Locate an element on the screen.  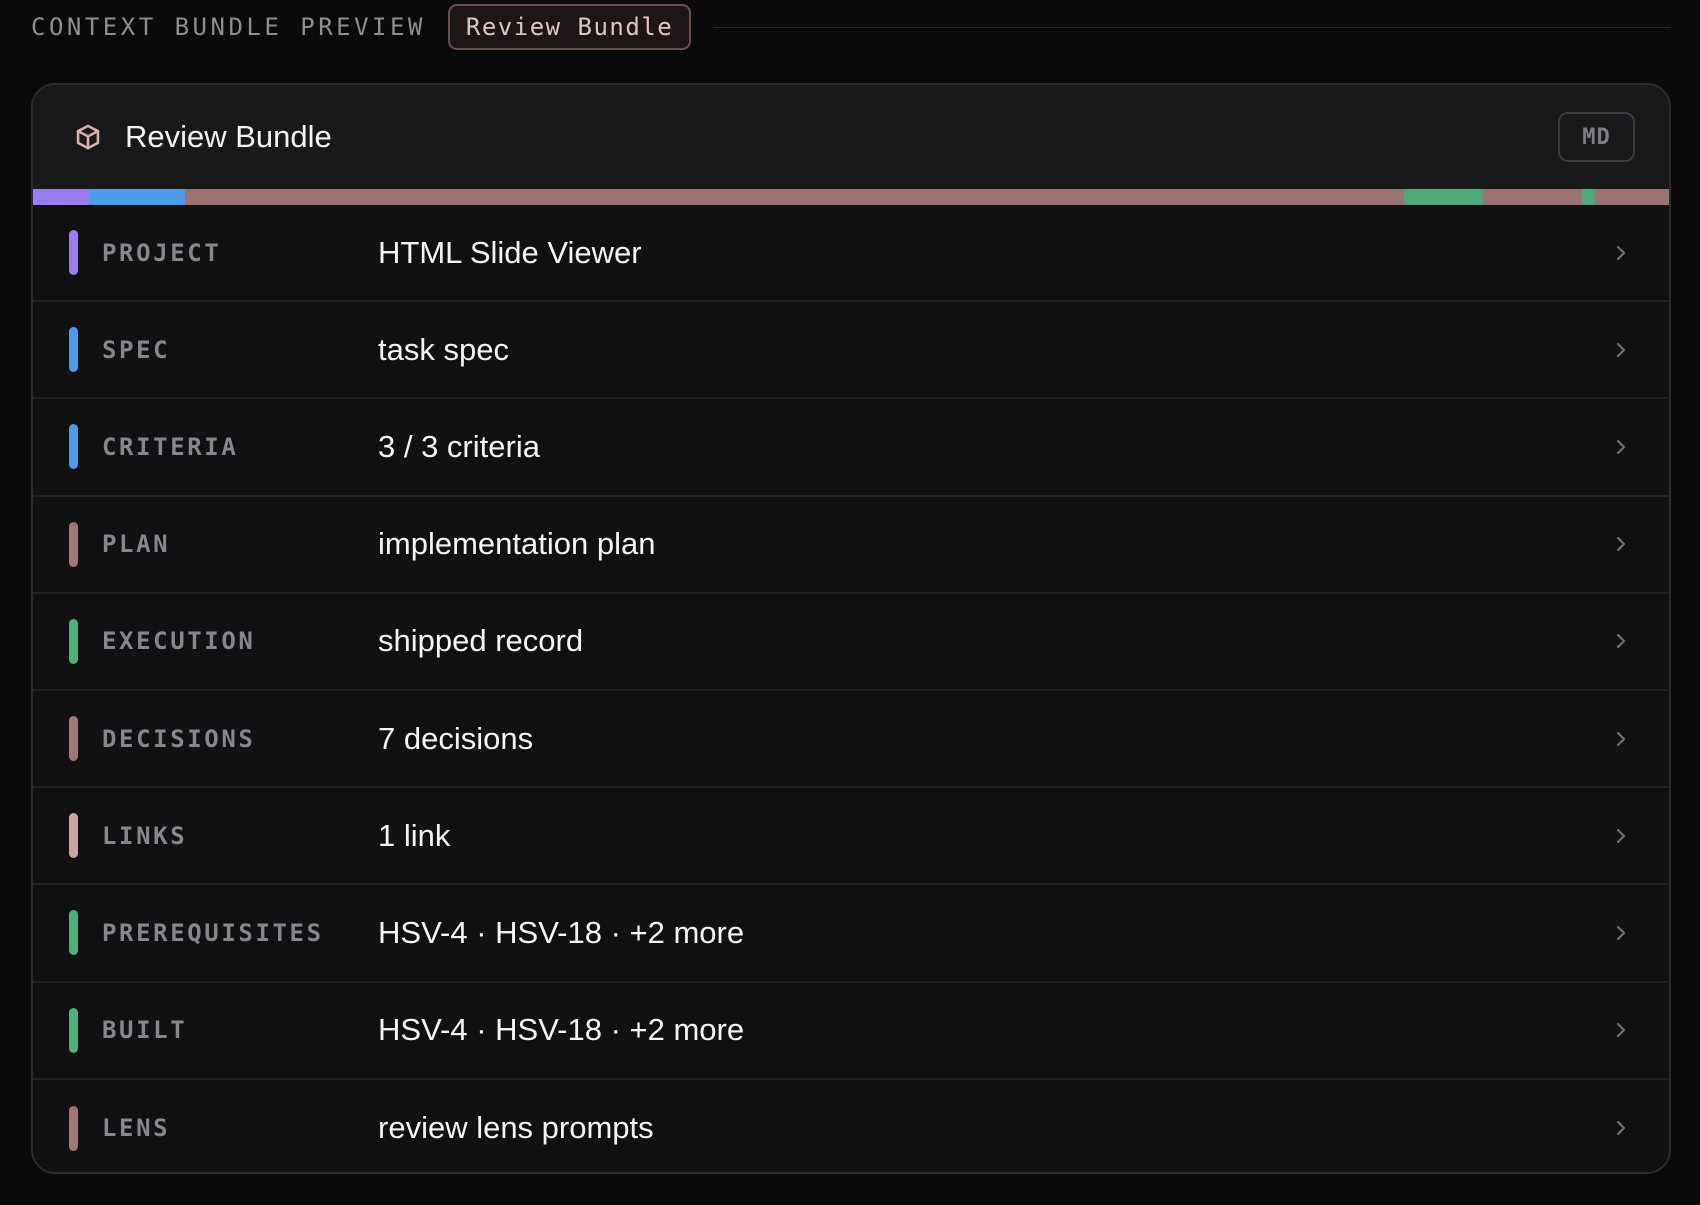
page-title: CONTEXT BUNDLE PREVIEW is located at coordinates (228, 27).